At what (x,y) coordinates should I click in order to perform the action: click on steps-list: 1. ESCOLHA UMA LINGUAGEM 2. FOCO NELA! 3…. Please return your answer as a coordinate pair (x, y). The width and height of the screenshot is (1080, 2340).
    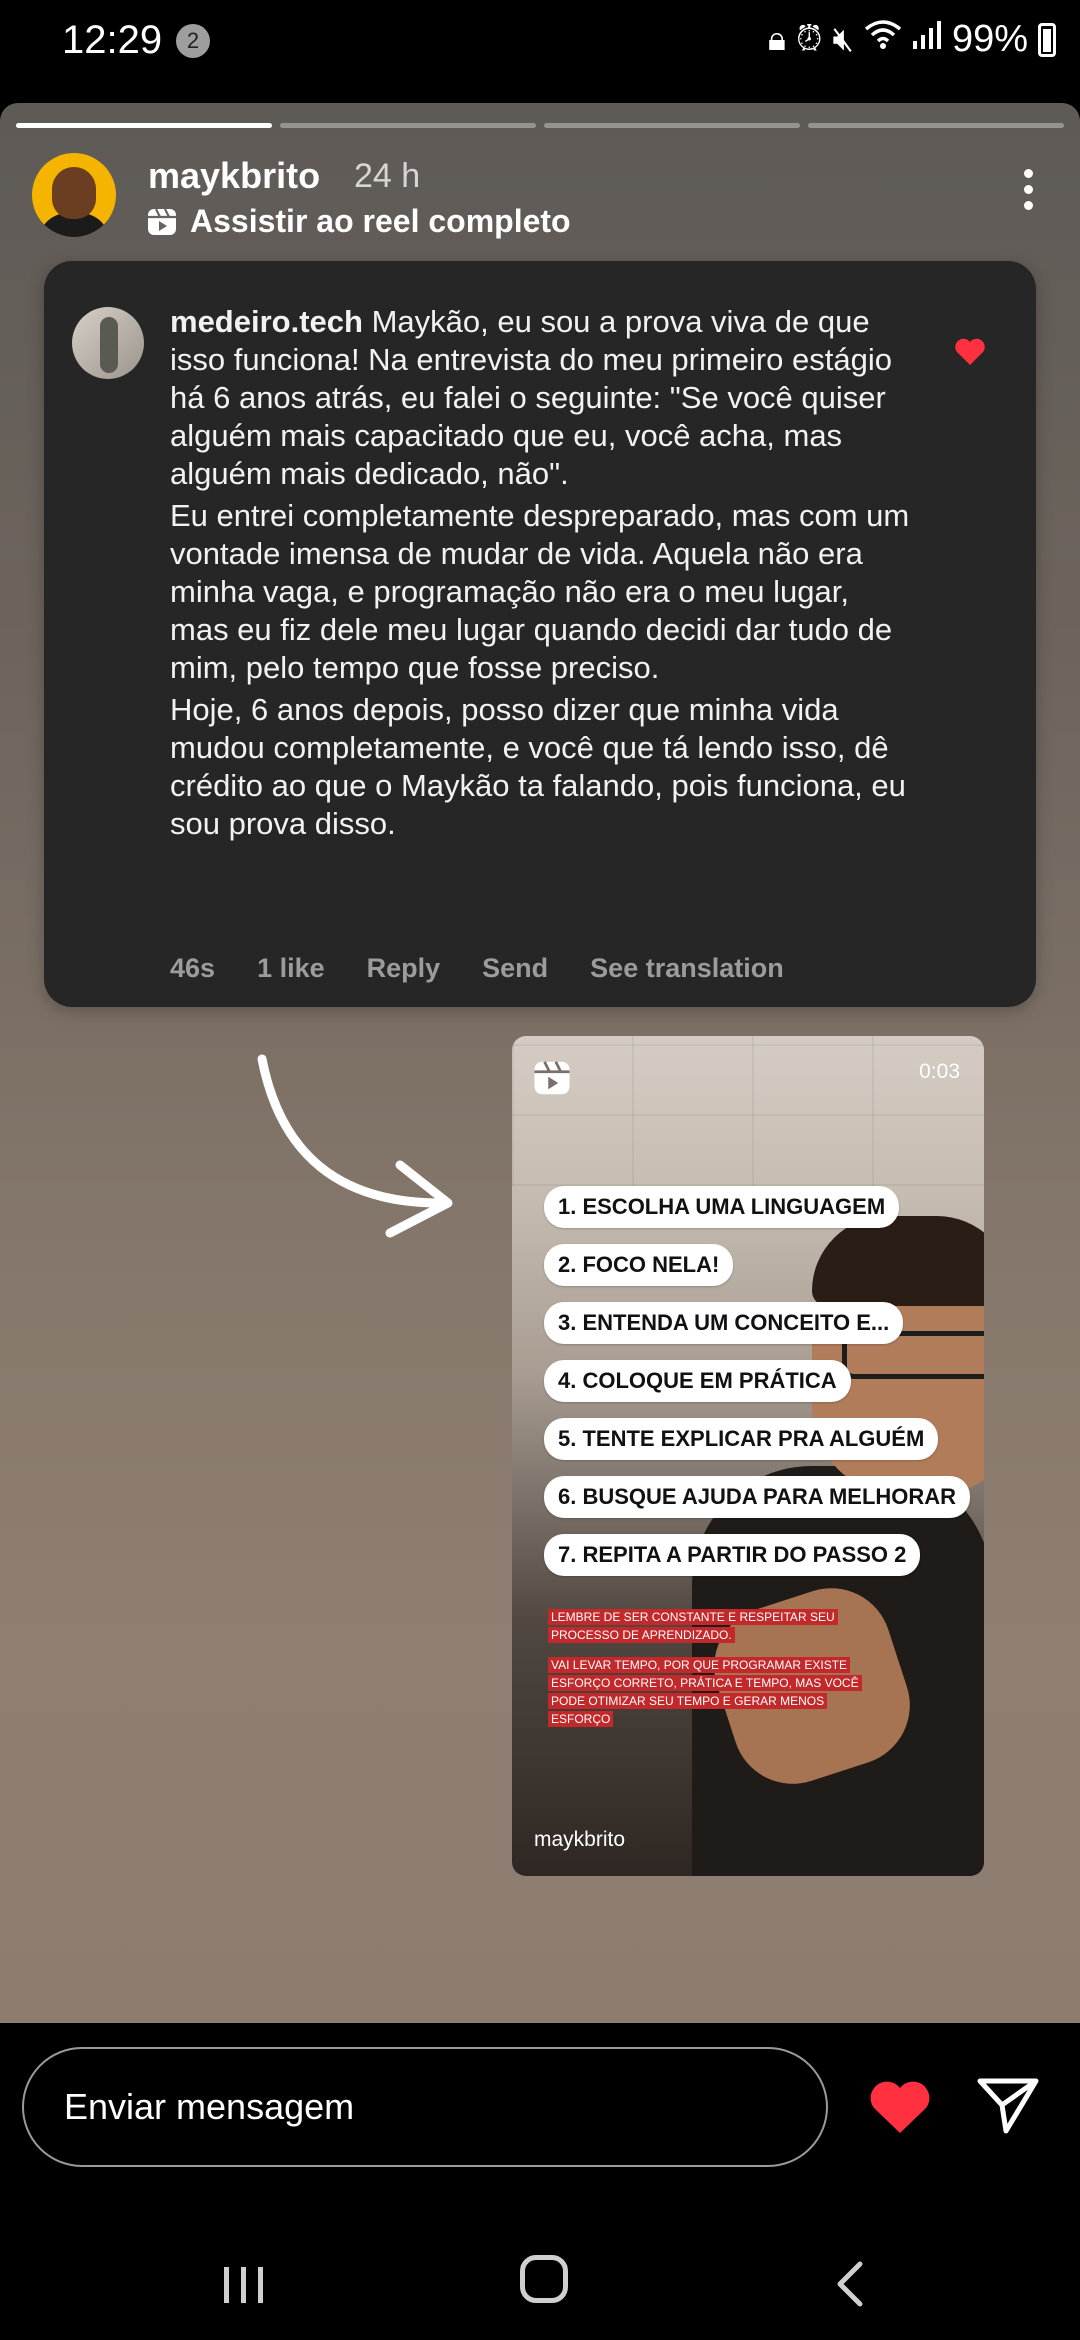
    Looking at the image, I should click on (757, 1389).